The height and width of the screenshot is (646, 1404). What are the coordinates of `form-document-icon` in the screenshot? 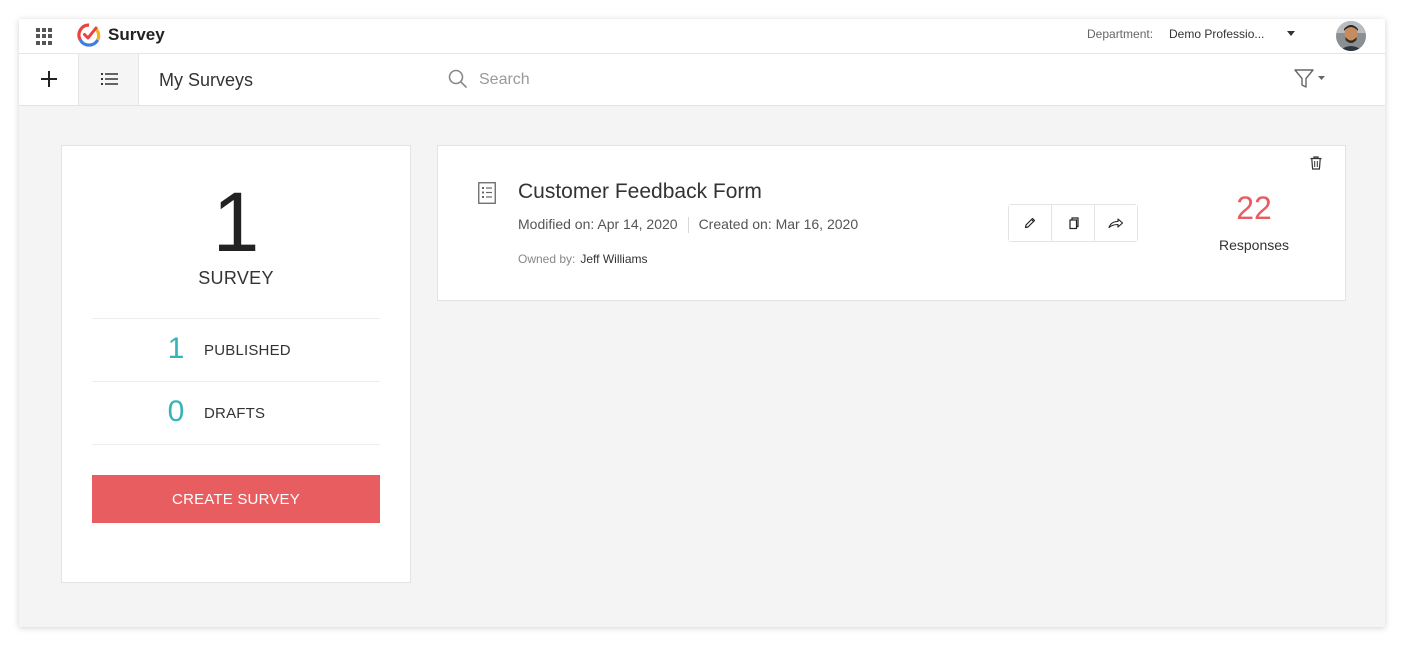 It's located at (487, 193).